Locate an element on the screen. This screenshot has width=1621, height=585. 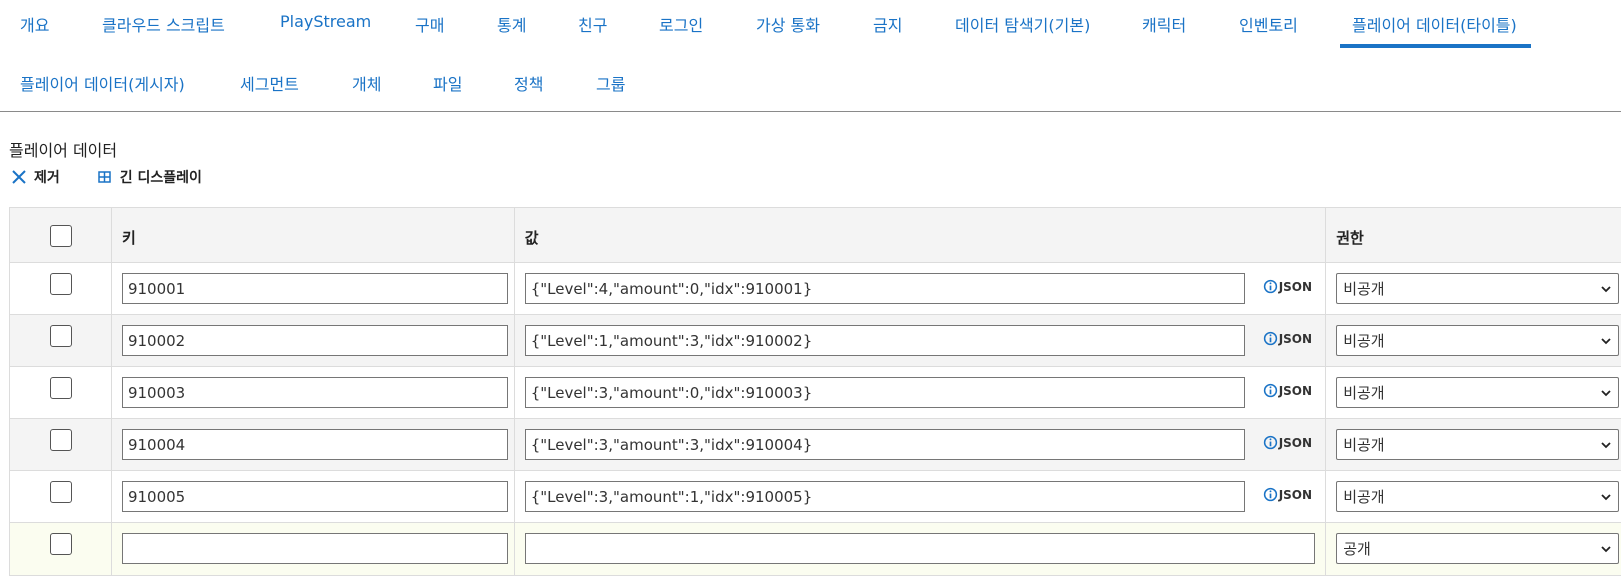
header-check-cell is located at coordinates (61, 235).